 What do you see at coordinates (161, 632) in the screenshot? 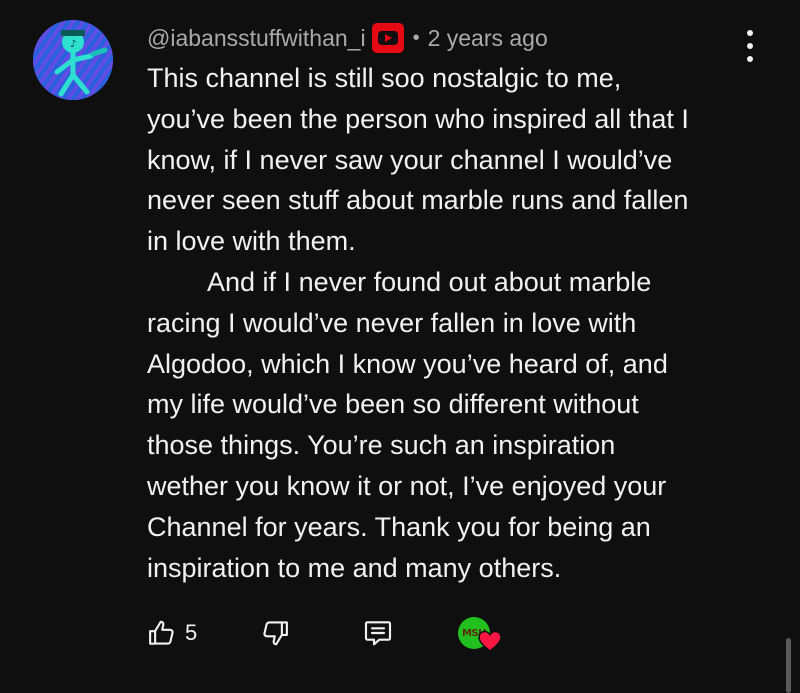
I see `thumbs-up-icon` at bounding box center [161, 632].